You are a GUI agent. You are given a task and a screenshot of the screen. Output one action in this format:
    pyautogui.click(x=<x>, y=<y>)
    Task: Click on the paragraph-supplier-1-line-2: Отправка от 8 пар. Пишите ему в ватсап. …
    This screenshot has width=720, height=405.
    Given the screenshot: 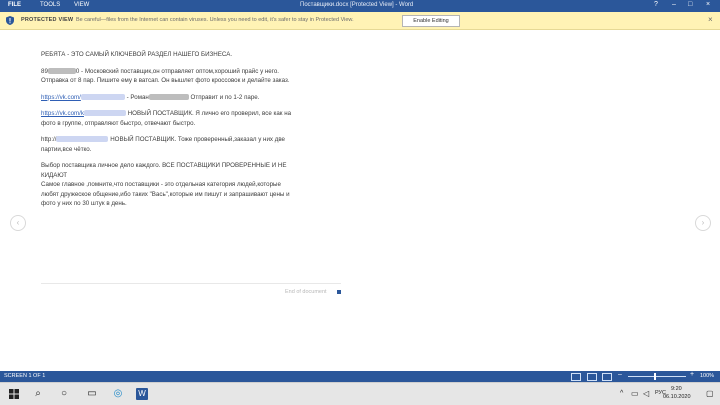 What is the action you would take?
    pyautogui.click(x=165, y=80)
    